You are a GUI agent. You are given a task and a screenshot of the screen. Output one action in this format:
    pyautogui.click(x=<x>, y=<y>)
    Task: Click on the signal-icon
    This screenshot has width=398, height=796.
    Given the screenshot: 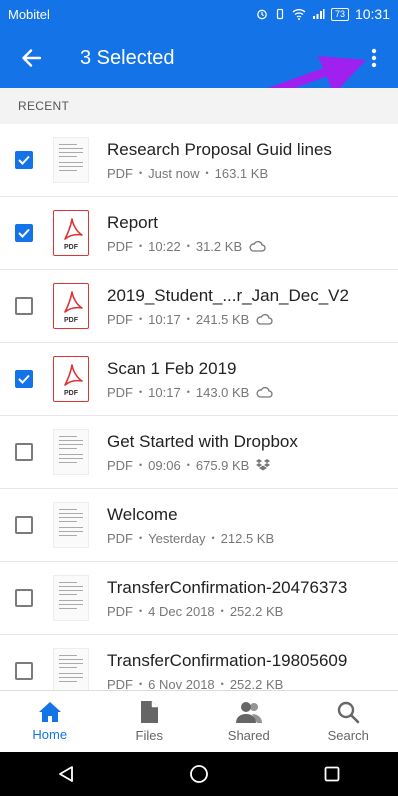 What is the action you would take?
    pyautogui.click(x=318, y=14)
    